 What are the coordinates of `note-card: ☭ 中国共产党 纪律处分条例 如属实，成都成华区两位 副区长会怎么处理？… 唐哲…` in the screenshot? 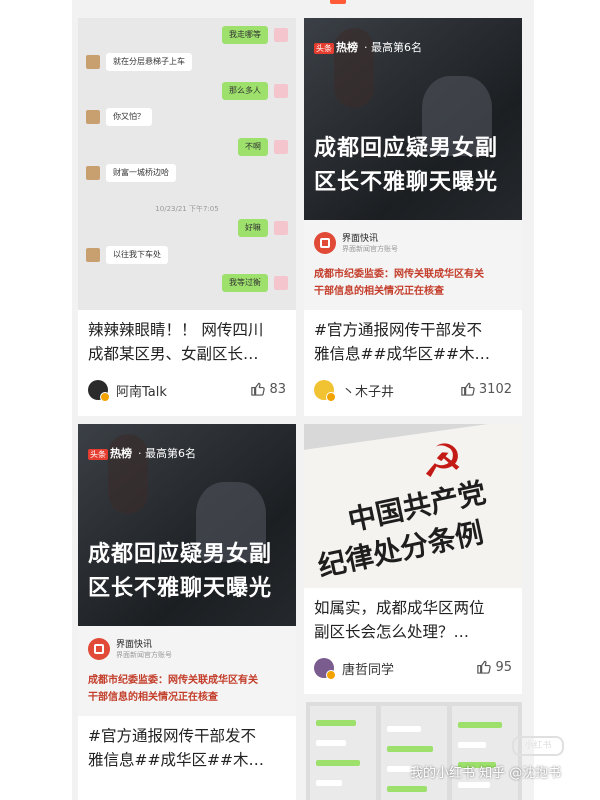 It's located at (413, 559).